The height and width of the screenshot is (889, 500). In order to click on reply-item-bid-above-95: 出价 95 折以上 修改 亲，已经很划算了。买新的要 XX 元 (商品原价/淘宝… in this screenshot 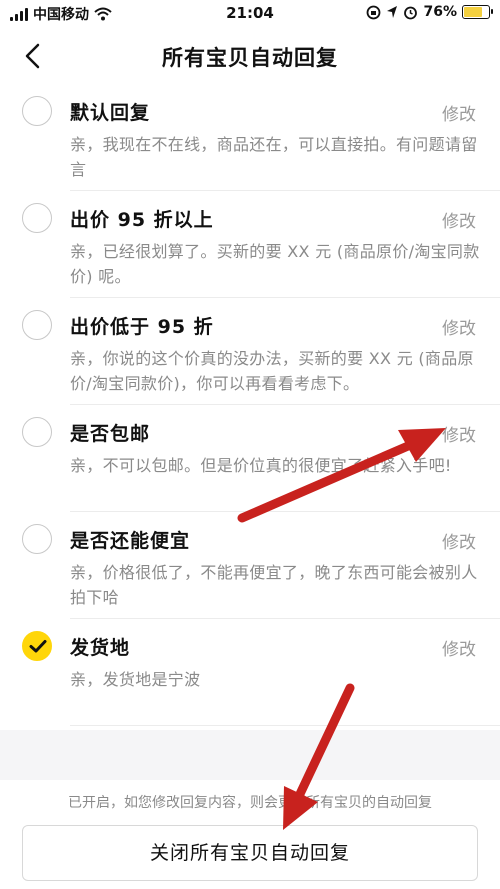, I will do `click(250, 244)`.